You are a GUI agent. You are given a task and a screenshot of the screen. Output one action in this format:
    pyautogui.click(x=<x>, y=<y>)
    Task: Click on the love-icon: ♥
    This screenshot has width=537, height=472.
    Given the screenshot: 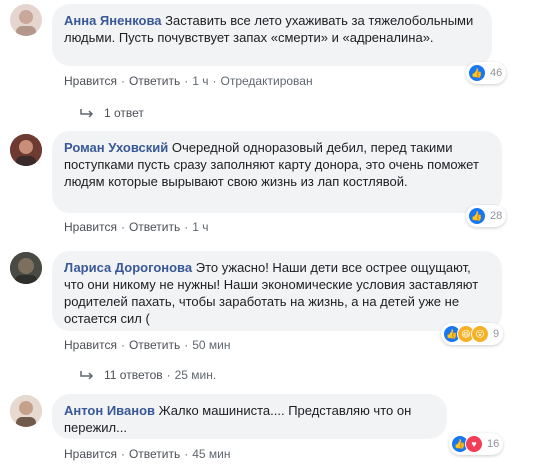 What is the action you would take?
    pyautogui.click(x=474, y=444)
    